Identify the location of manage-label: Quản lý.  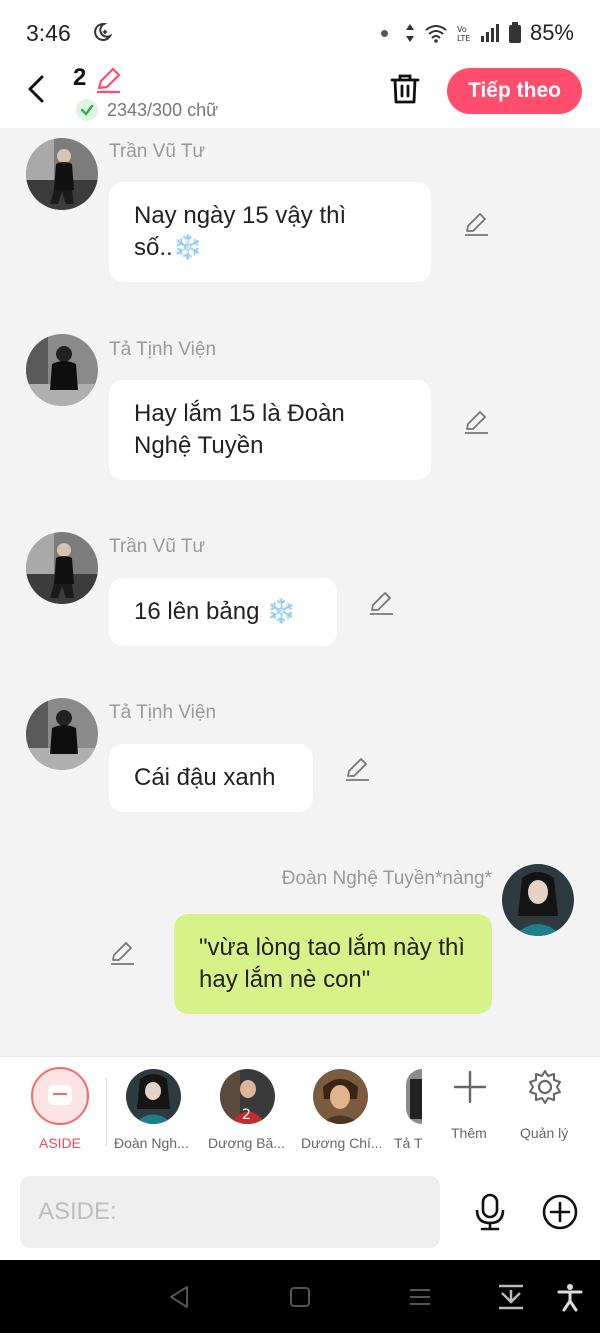
(544, 1133).